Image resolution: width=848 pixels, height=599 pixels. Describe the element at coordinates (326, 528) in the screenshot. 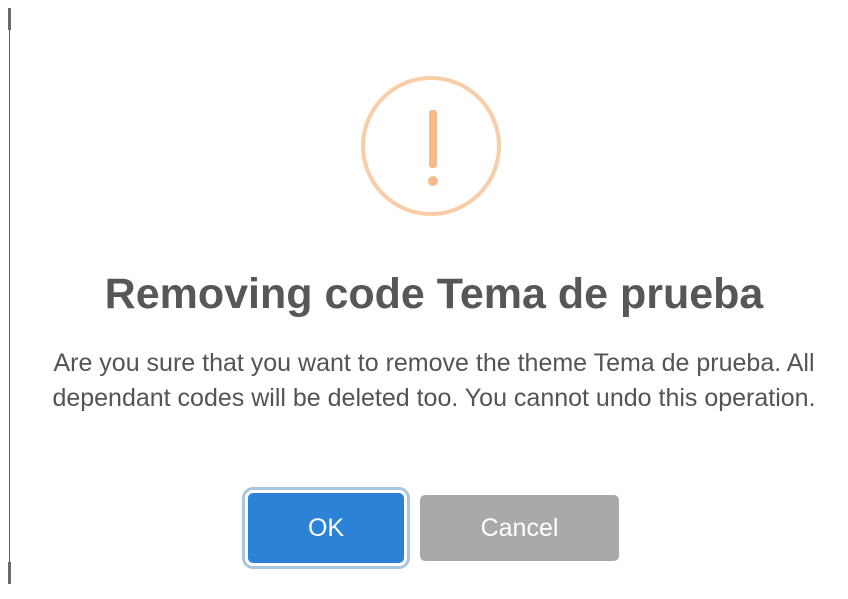

I see `ok-button: OK` at that location.